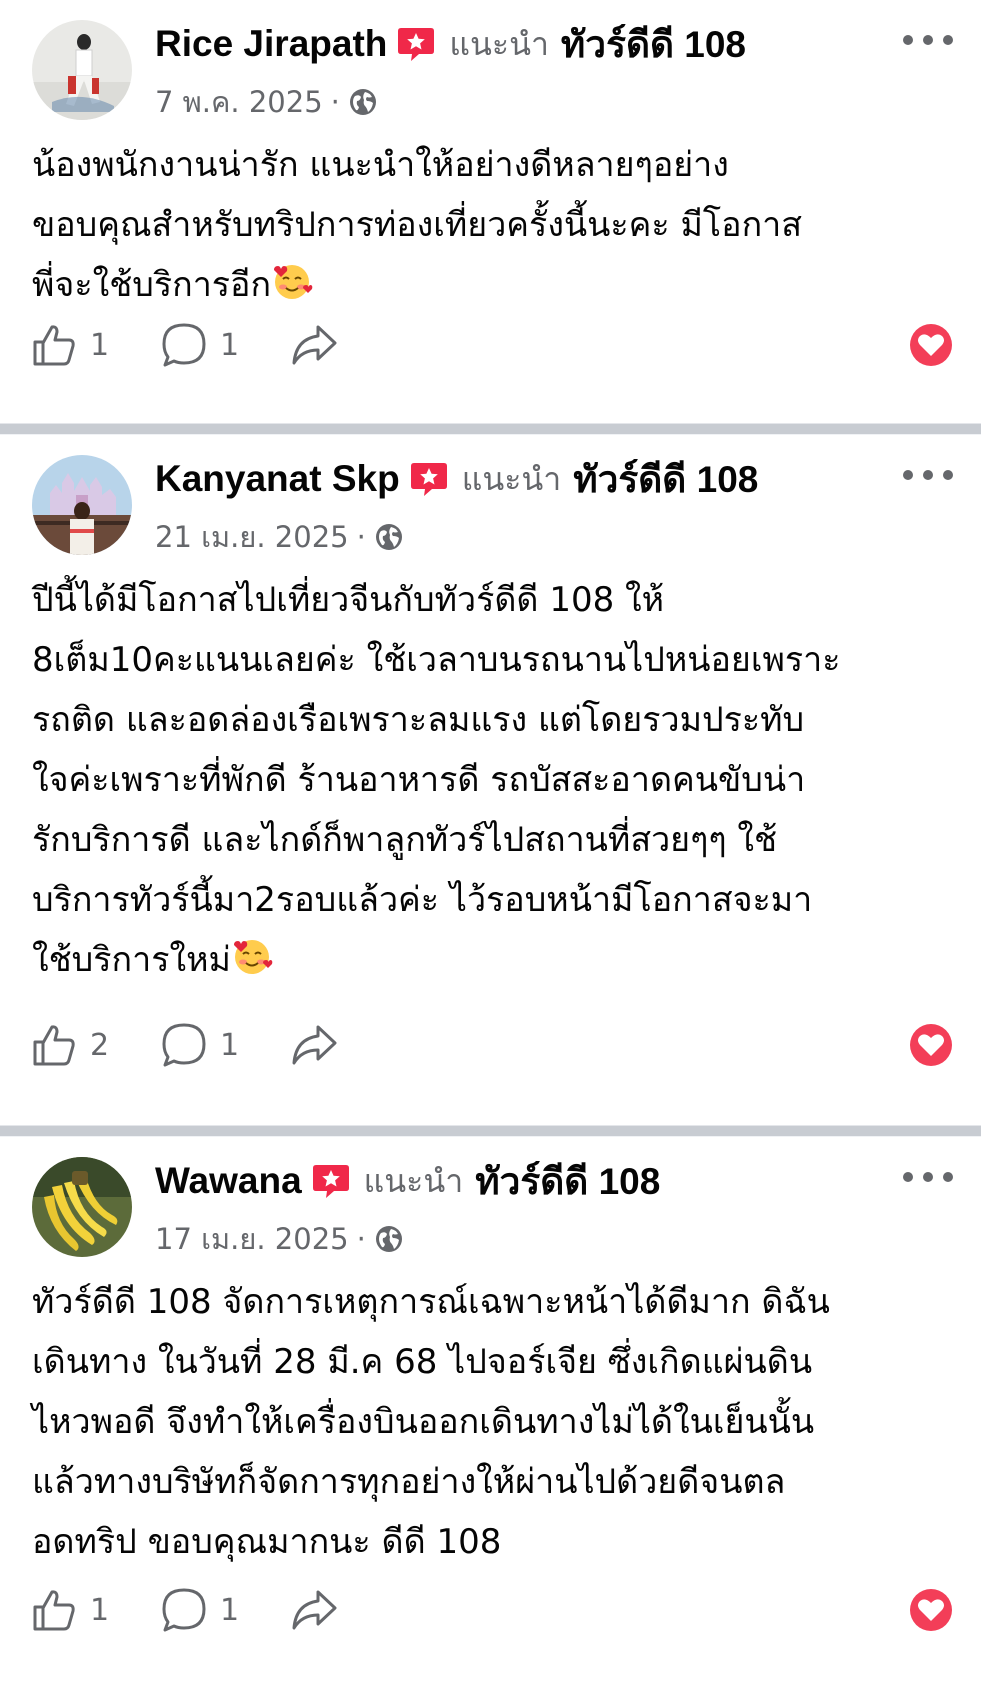 This screenshot has width=981, height=1681. I want to click on post-date: 7 พ.ค. 2025, so click(239, 102).